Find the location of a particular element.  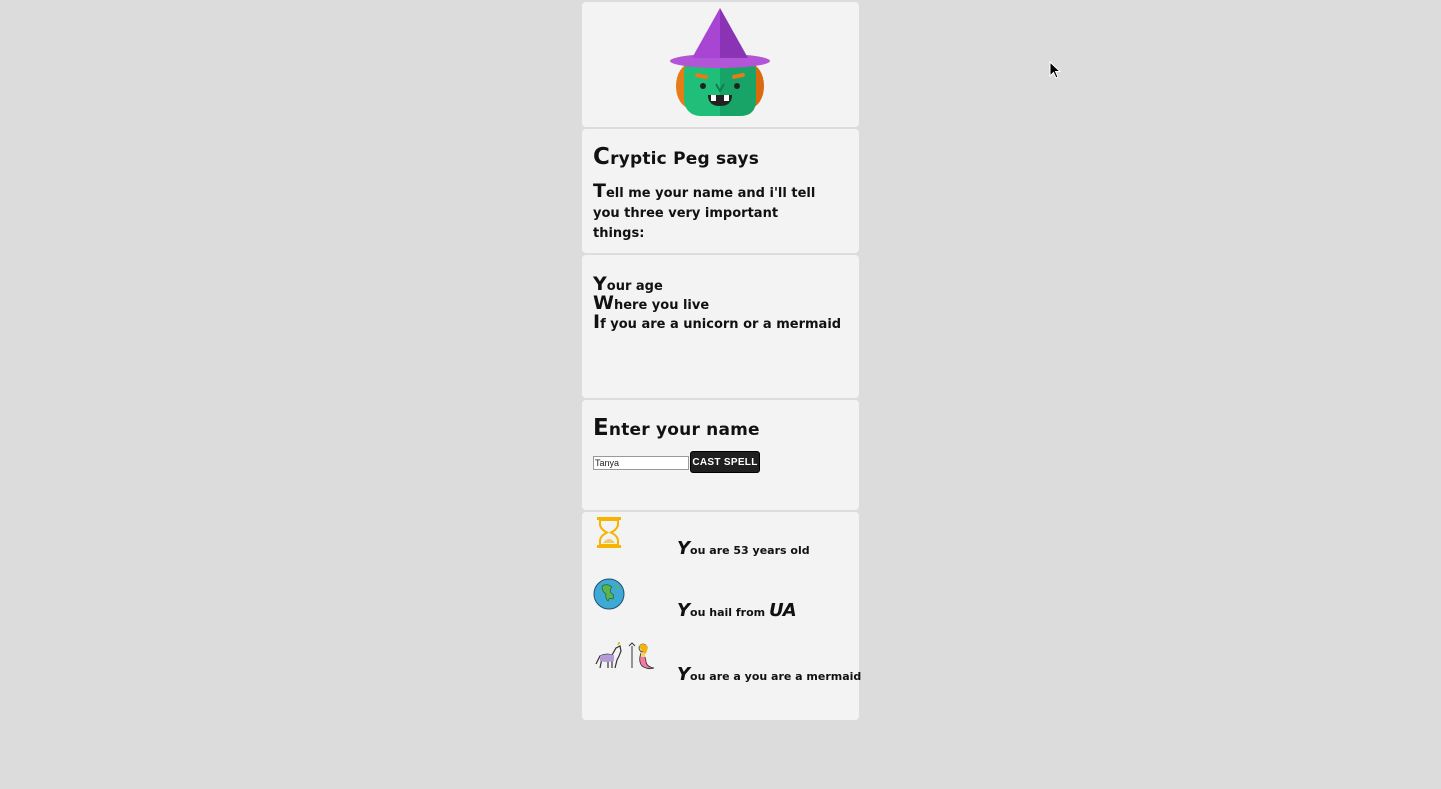

mouse-pointer-icon is located at coordinates (1055, 70).